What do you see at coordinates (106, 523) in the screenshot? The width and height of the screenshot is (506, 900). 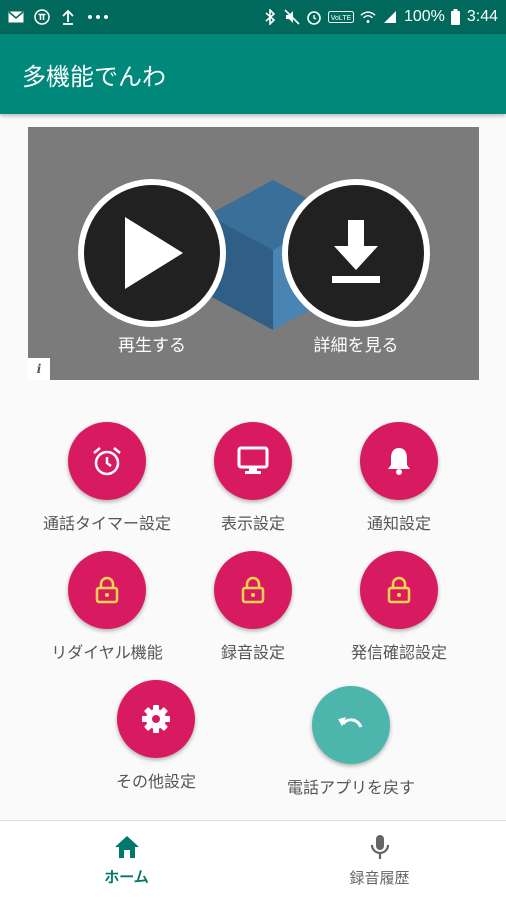 I see `call-timer-label: 通話タイマー設定` at bounding box center [106, 523].